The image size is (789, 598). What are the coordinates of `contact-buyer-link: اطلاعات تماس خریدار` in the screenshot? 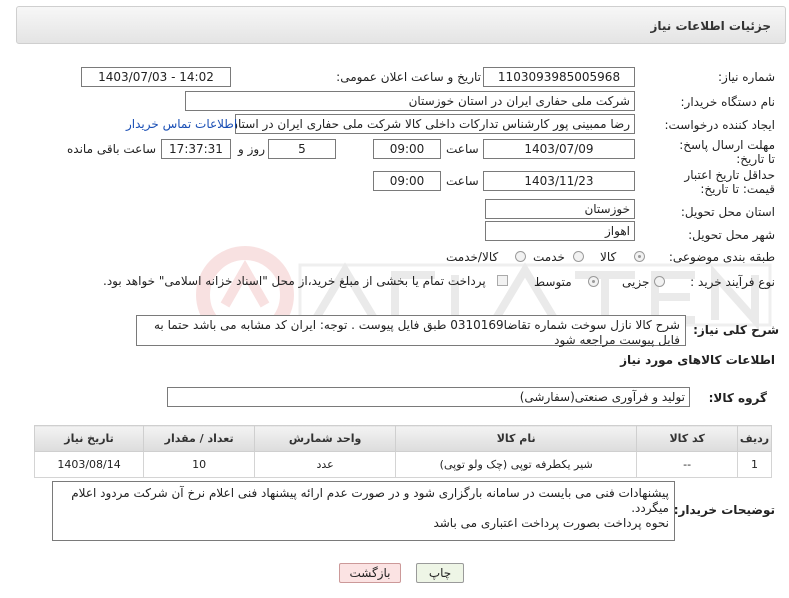 It's located at (181, 124).